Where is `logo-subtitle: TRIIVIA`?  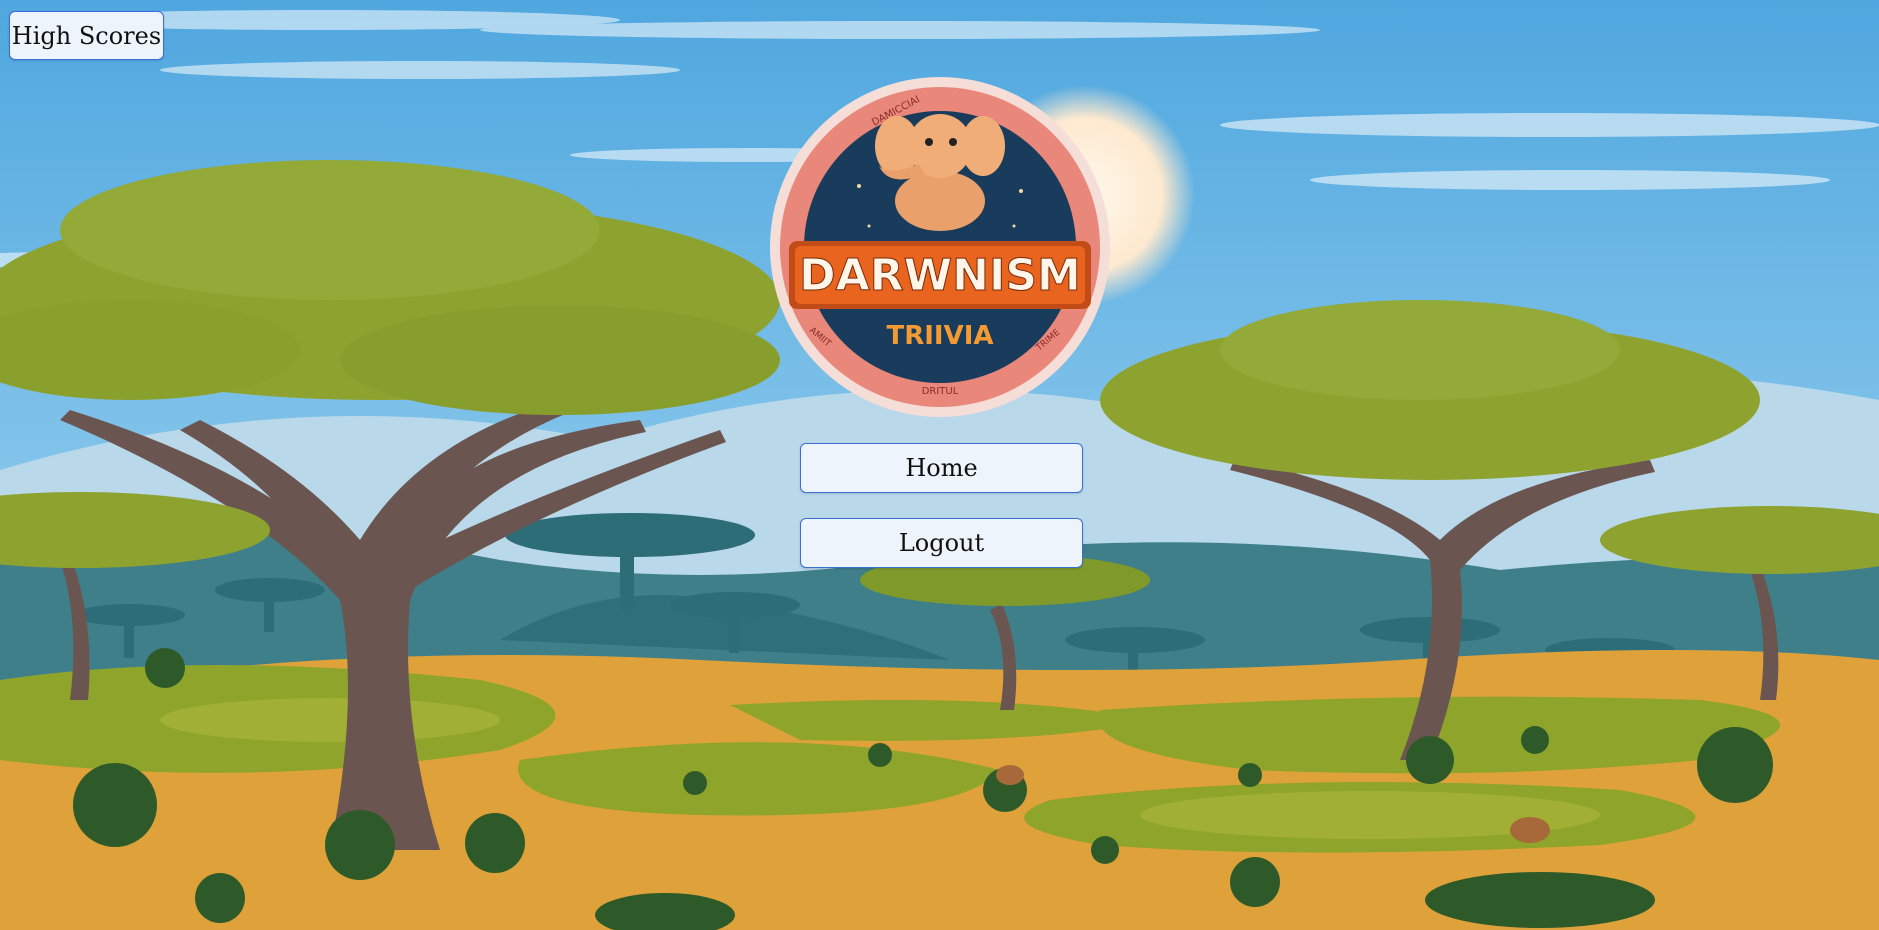 logo-subtitle: TRIIVIA is located at coordinates (939, 336).